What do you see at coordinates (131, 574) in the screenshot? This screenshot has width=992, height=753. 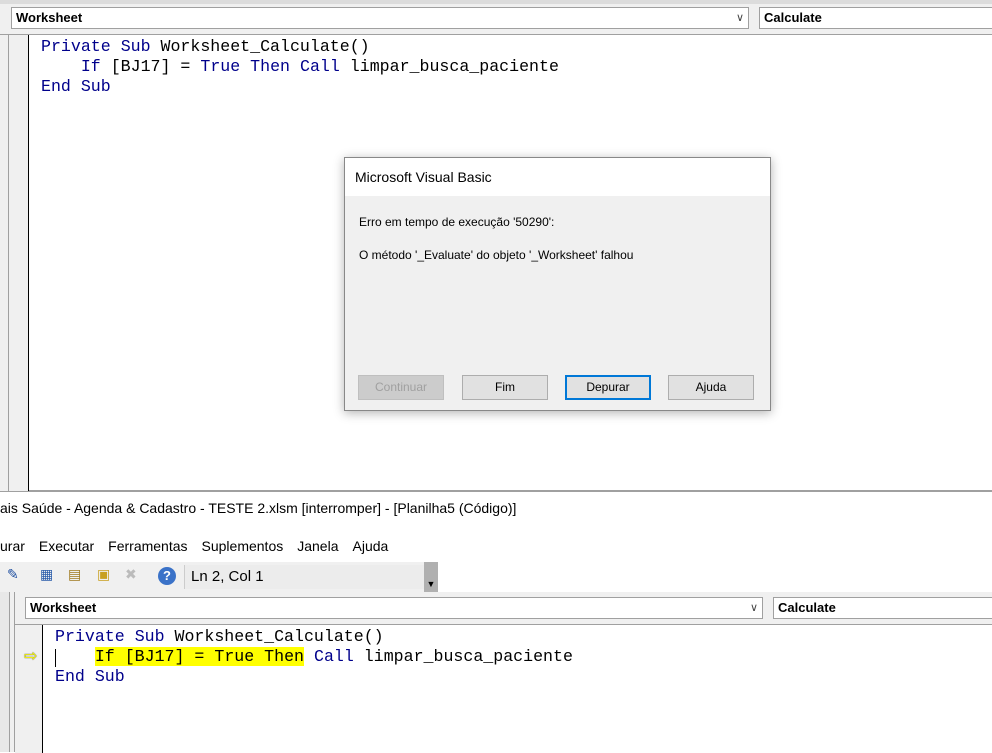 I see `toolbox-icon: ✖` at bounding box center [131, 574].